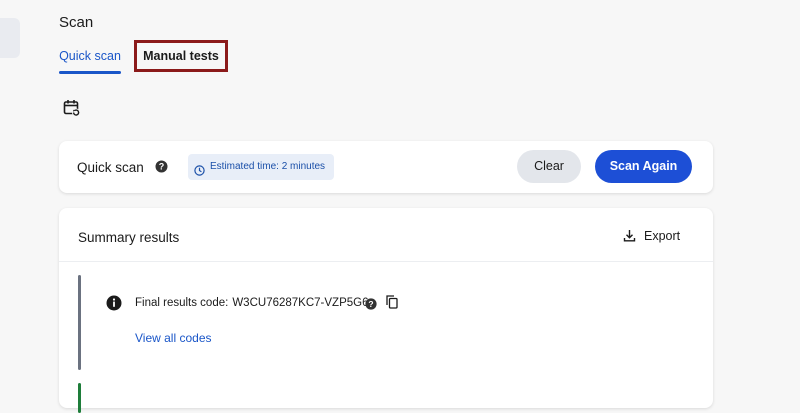 The width and height of the screenshot is (800, 413). What do you see at coordinates (181, 56) in the screenshot?
I see `tab-manual-tests: Manual tests` at bounding box center [181, 56].